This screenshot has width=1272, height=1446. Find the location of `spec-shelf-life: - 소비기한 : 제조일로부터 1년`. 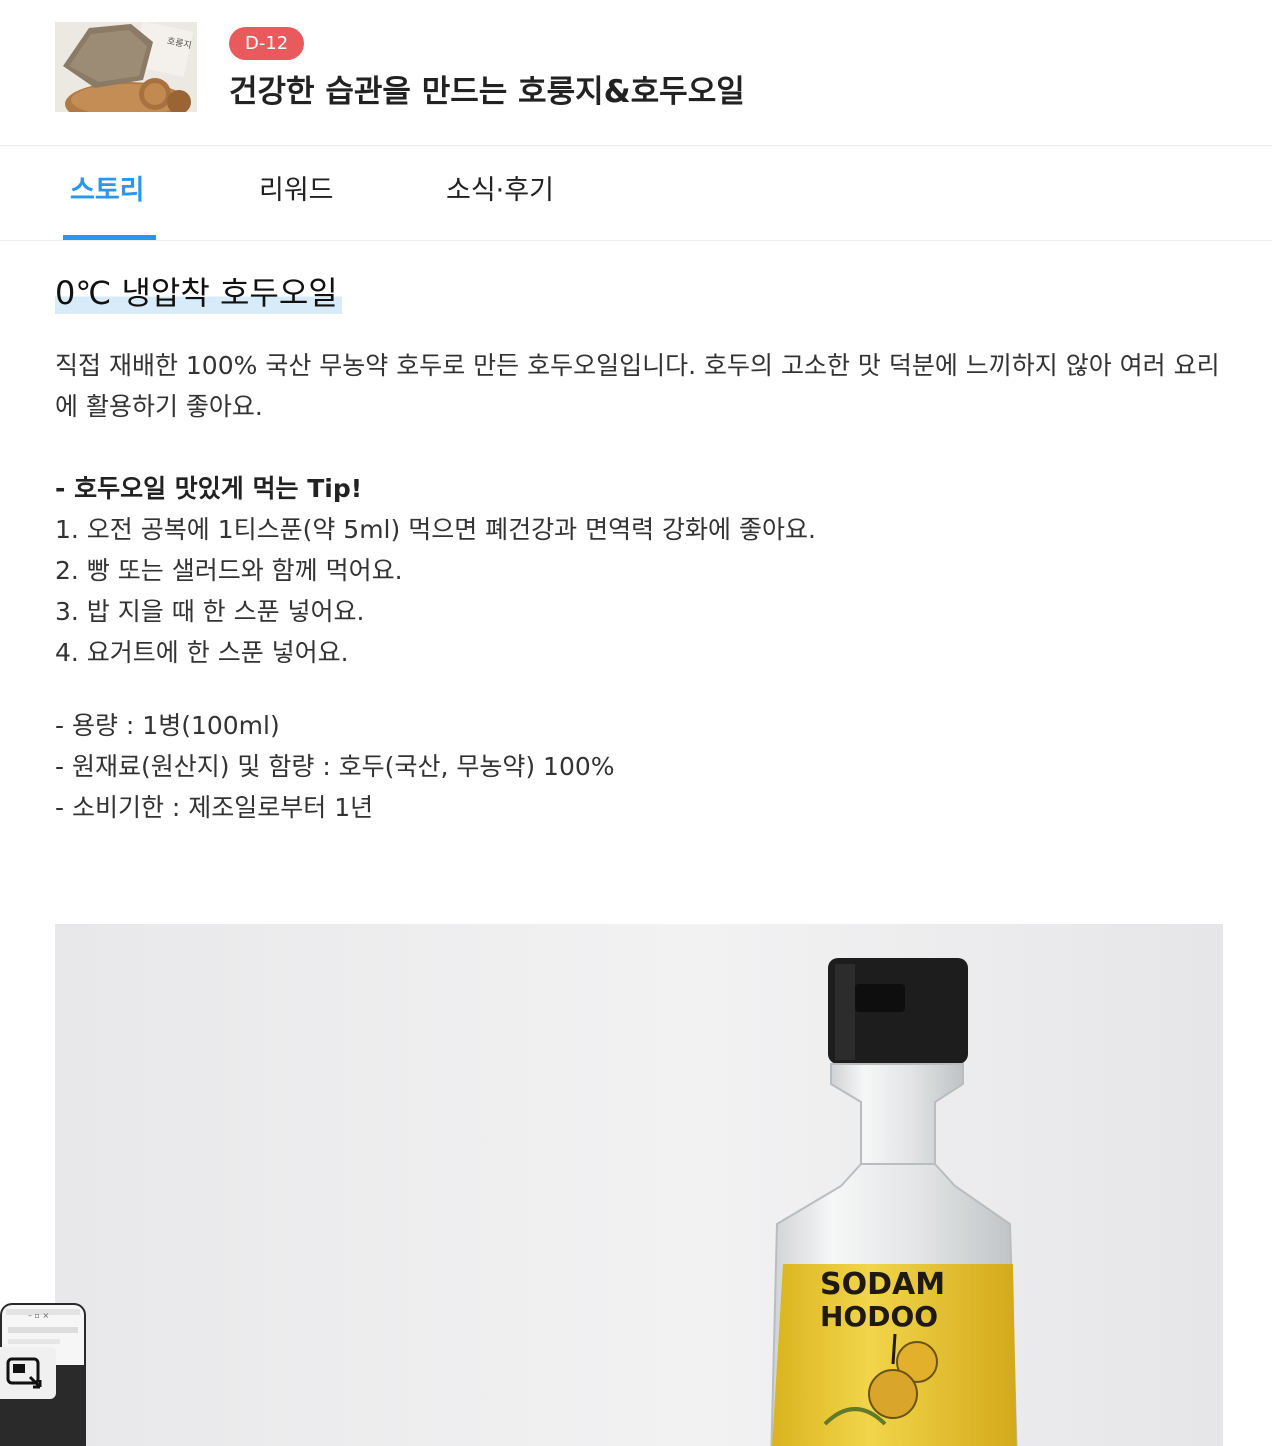

spec-shelf-life: - 소비기한 : 제조일로부터 1년 is located at coordinates (214, 807).